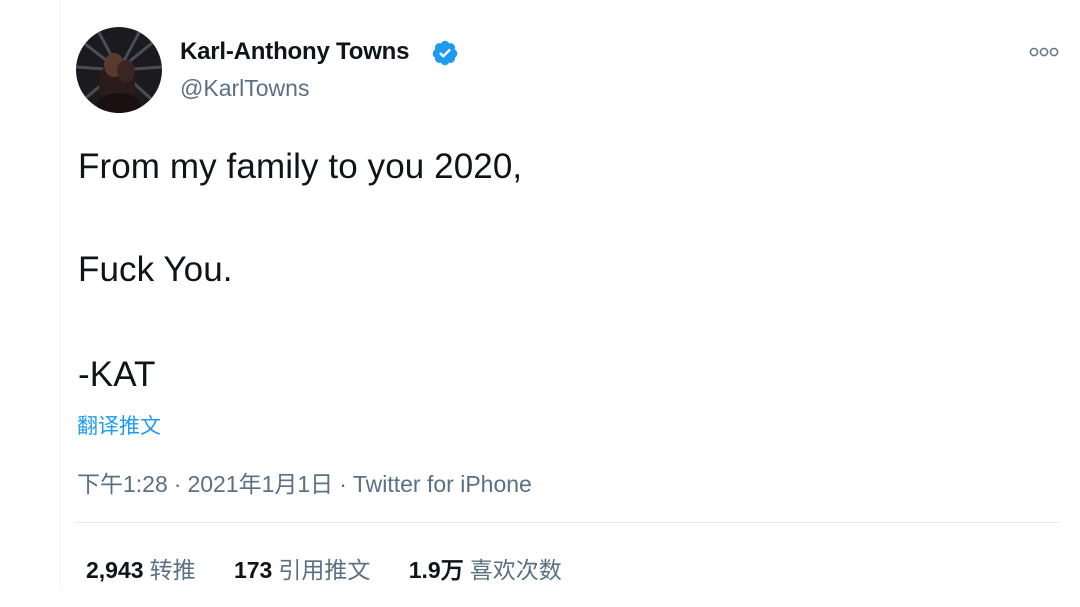 This screenshot has height=607, width=1080. Describe the element at coordinates (119, 425) in the screenshot. I see `translate-tweet-link: 翻译推文` at that location.